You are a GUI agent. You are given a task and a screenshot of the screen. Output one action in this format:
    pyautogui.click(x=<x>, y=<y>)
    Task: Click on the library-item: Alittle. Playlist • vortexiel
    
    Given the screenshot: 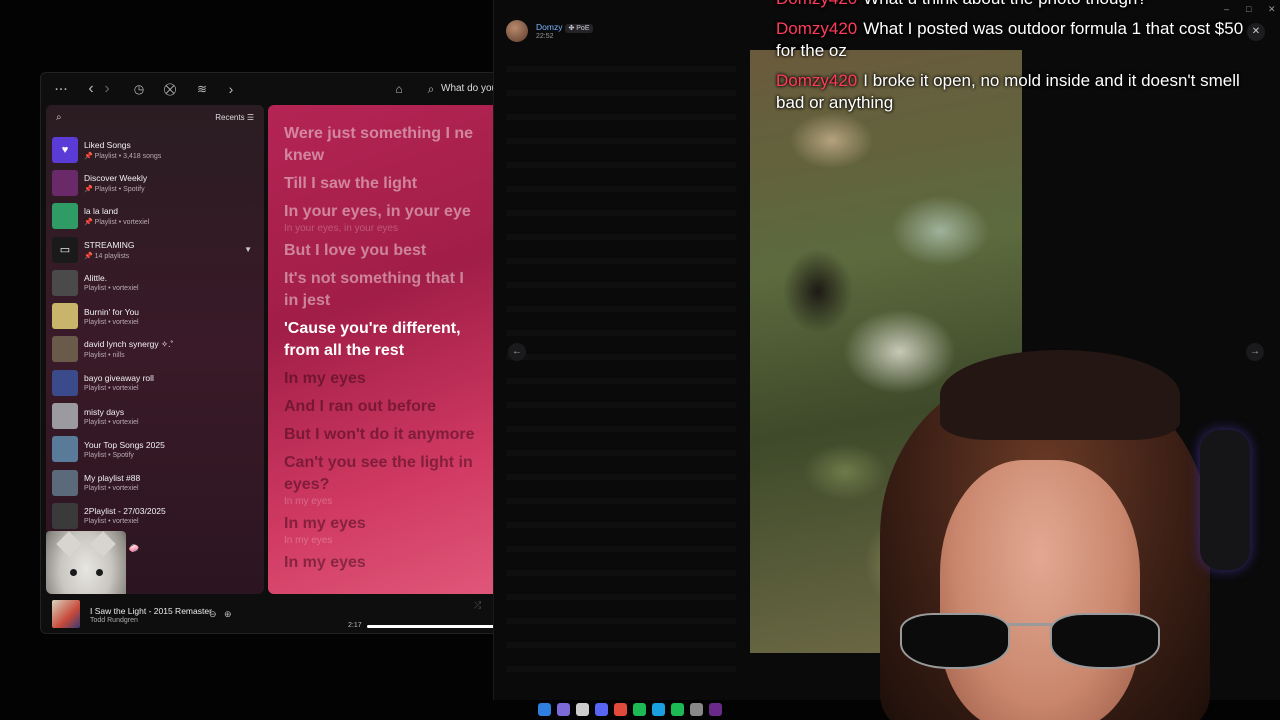 What is the action you would take?
    pyautogui.click(x=155, y=282)
    